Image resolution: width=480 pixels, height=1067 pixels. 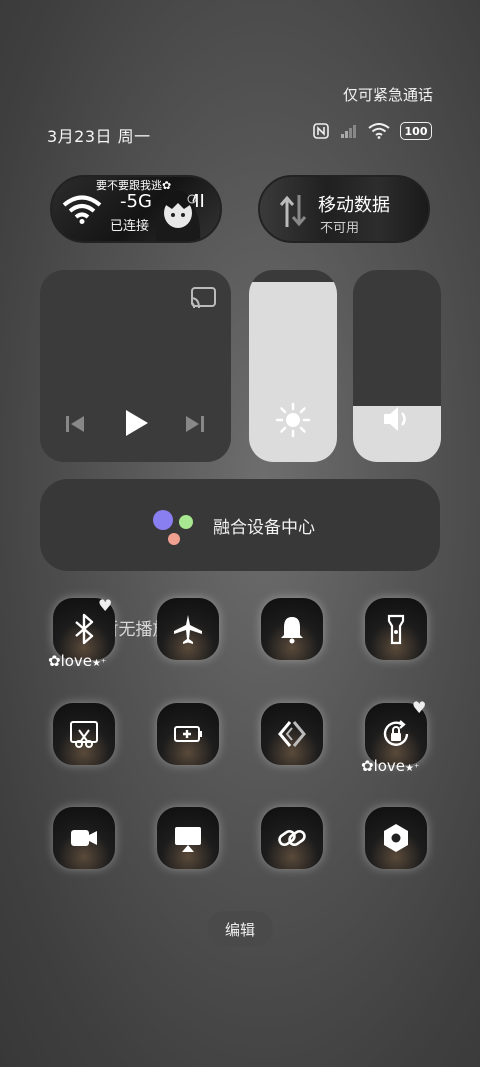 I want to click on link-icon, so click(x=292, y=838).